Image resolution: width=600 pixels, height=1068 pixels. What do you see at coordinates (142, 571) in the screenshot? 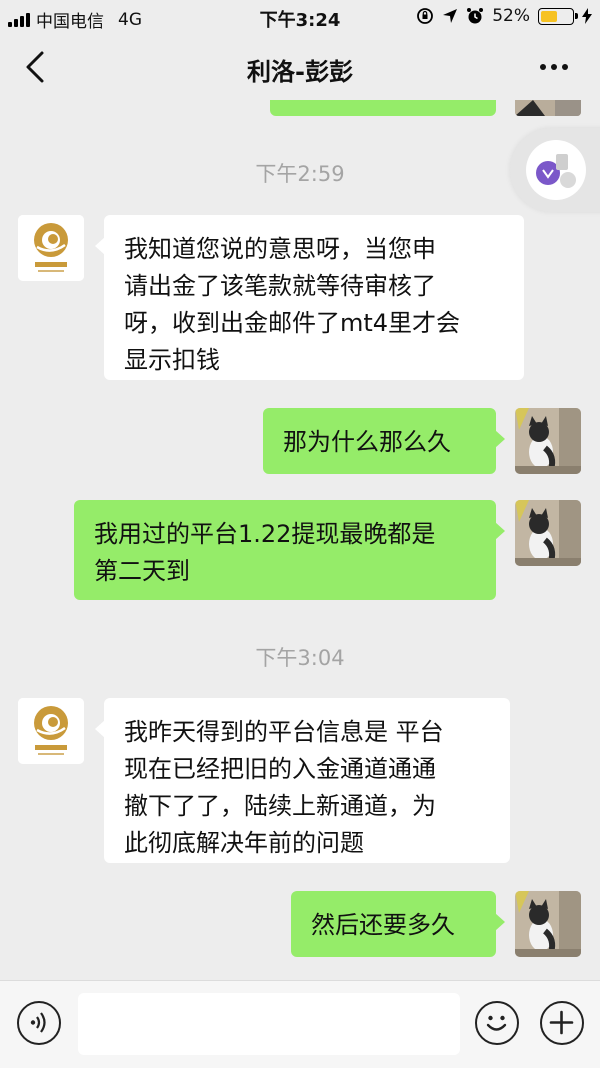
I see `message-line: 第二天到` at bounding box center [142, 571].